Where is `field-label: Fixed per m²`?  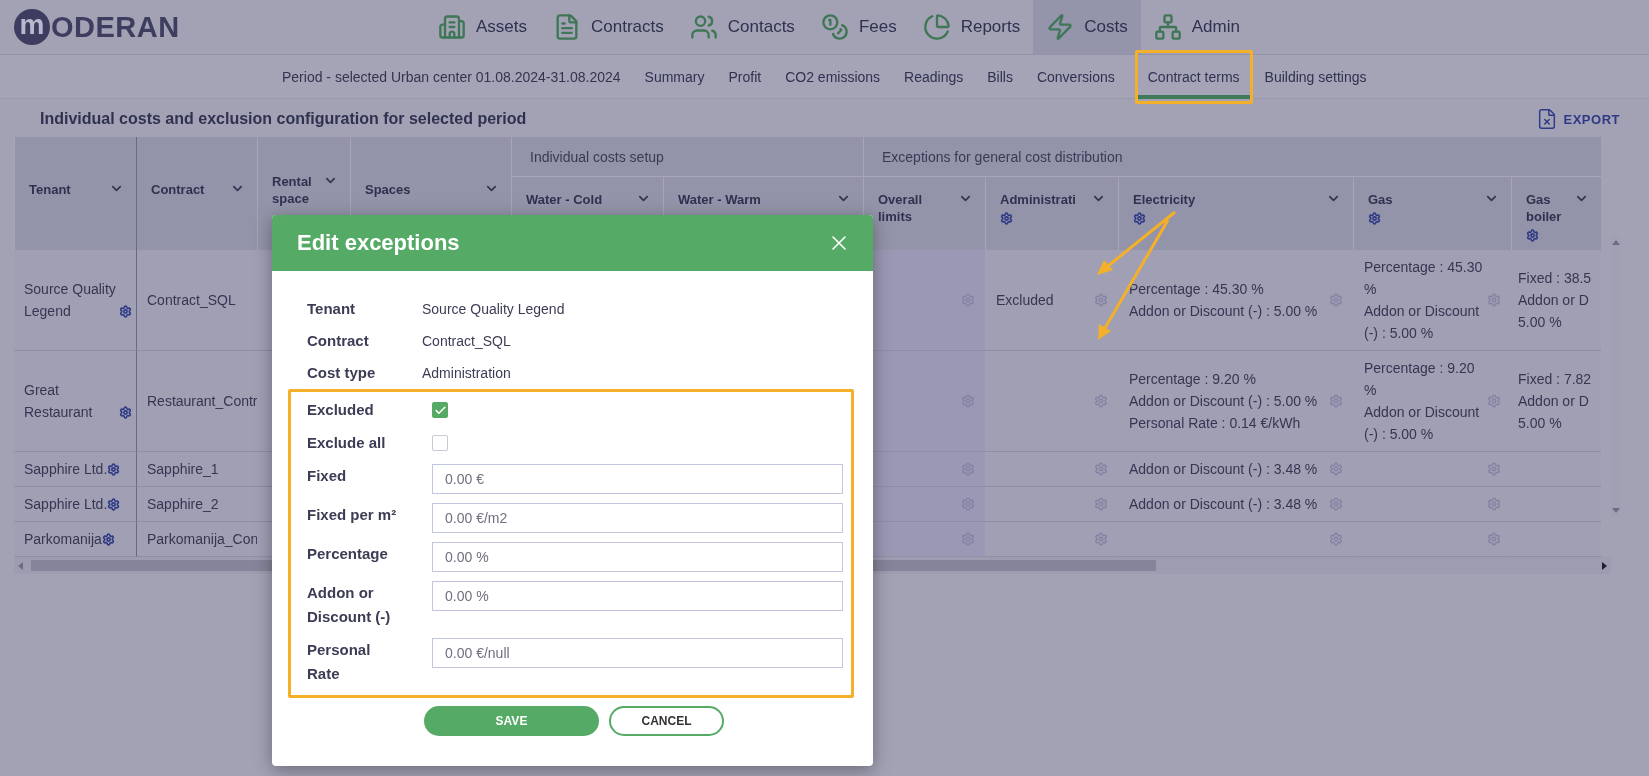
field-label: Fixed per m² is located at coordinates (352, 515).